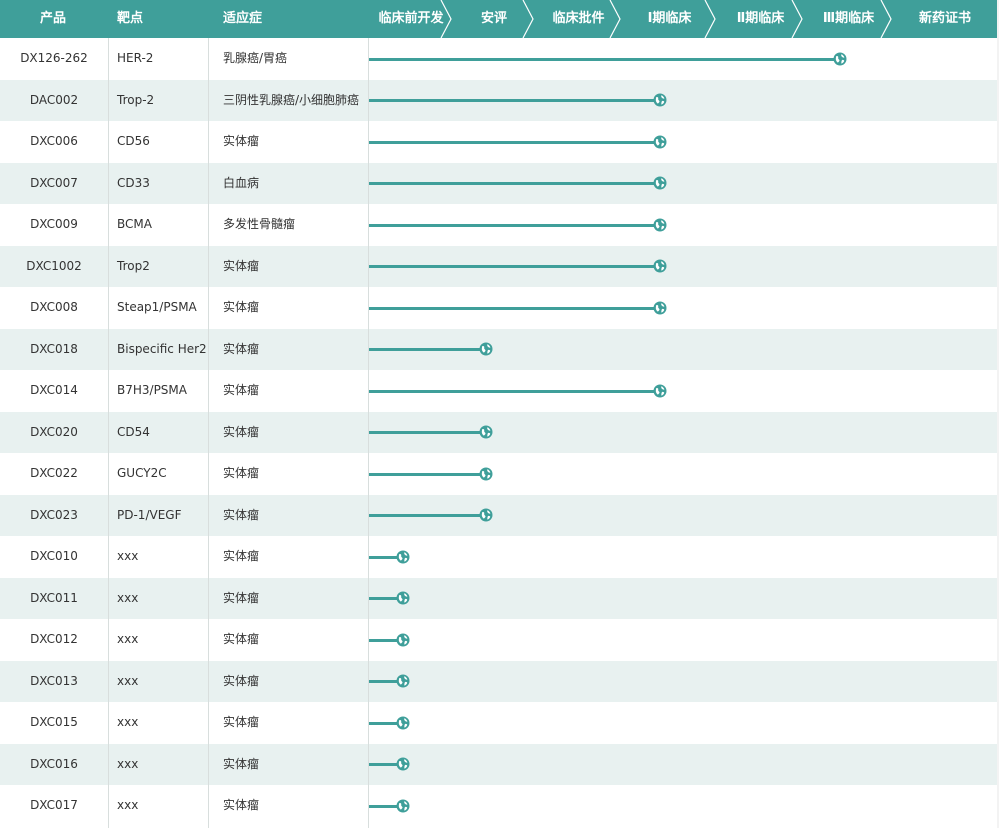 The height and width of the screenshot is (828, 999). I want to click on table-row: DXC008 Steap1/PSMA 实体瘤, so click(498, 308).